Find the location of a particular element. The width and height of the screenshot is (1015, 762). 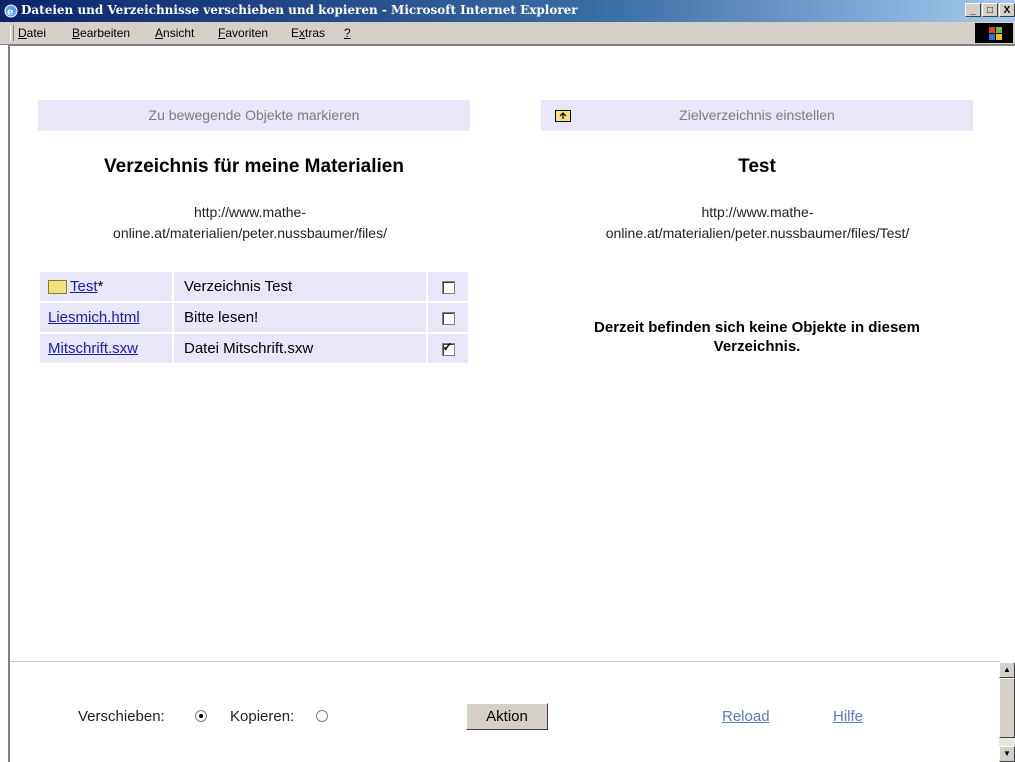

menu-help: ? is located at coordinates (347, 33).